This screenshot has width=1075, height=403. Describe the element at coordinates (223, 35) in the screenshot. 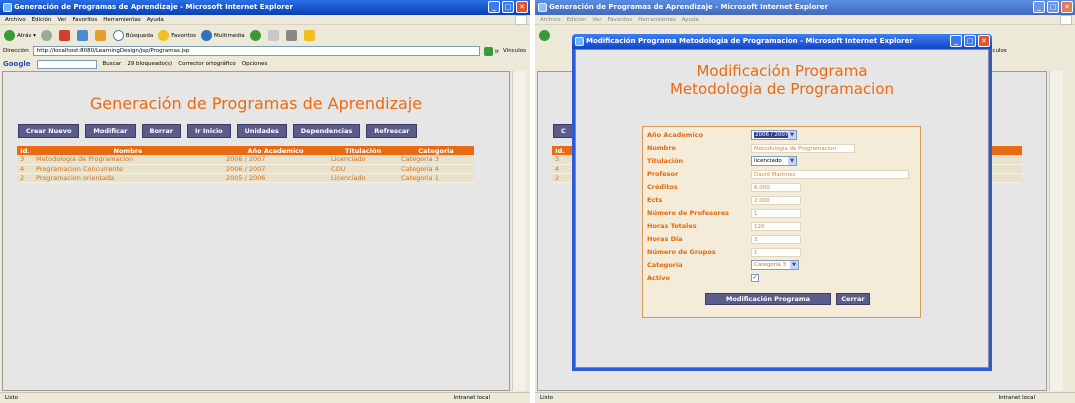

I see `multimedia-button: Multimedia` at that location.